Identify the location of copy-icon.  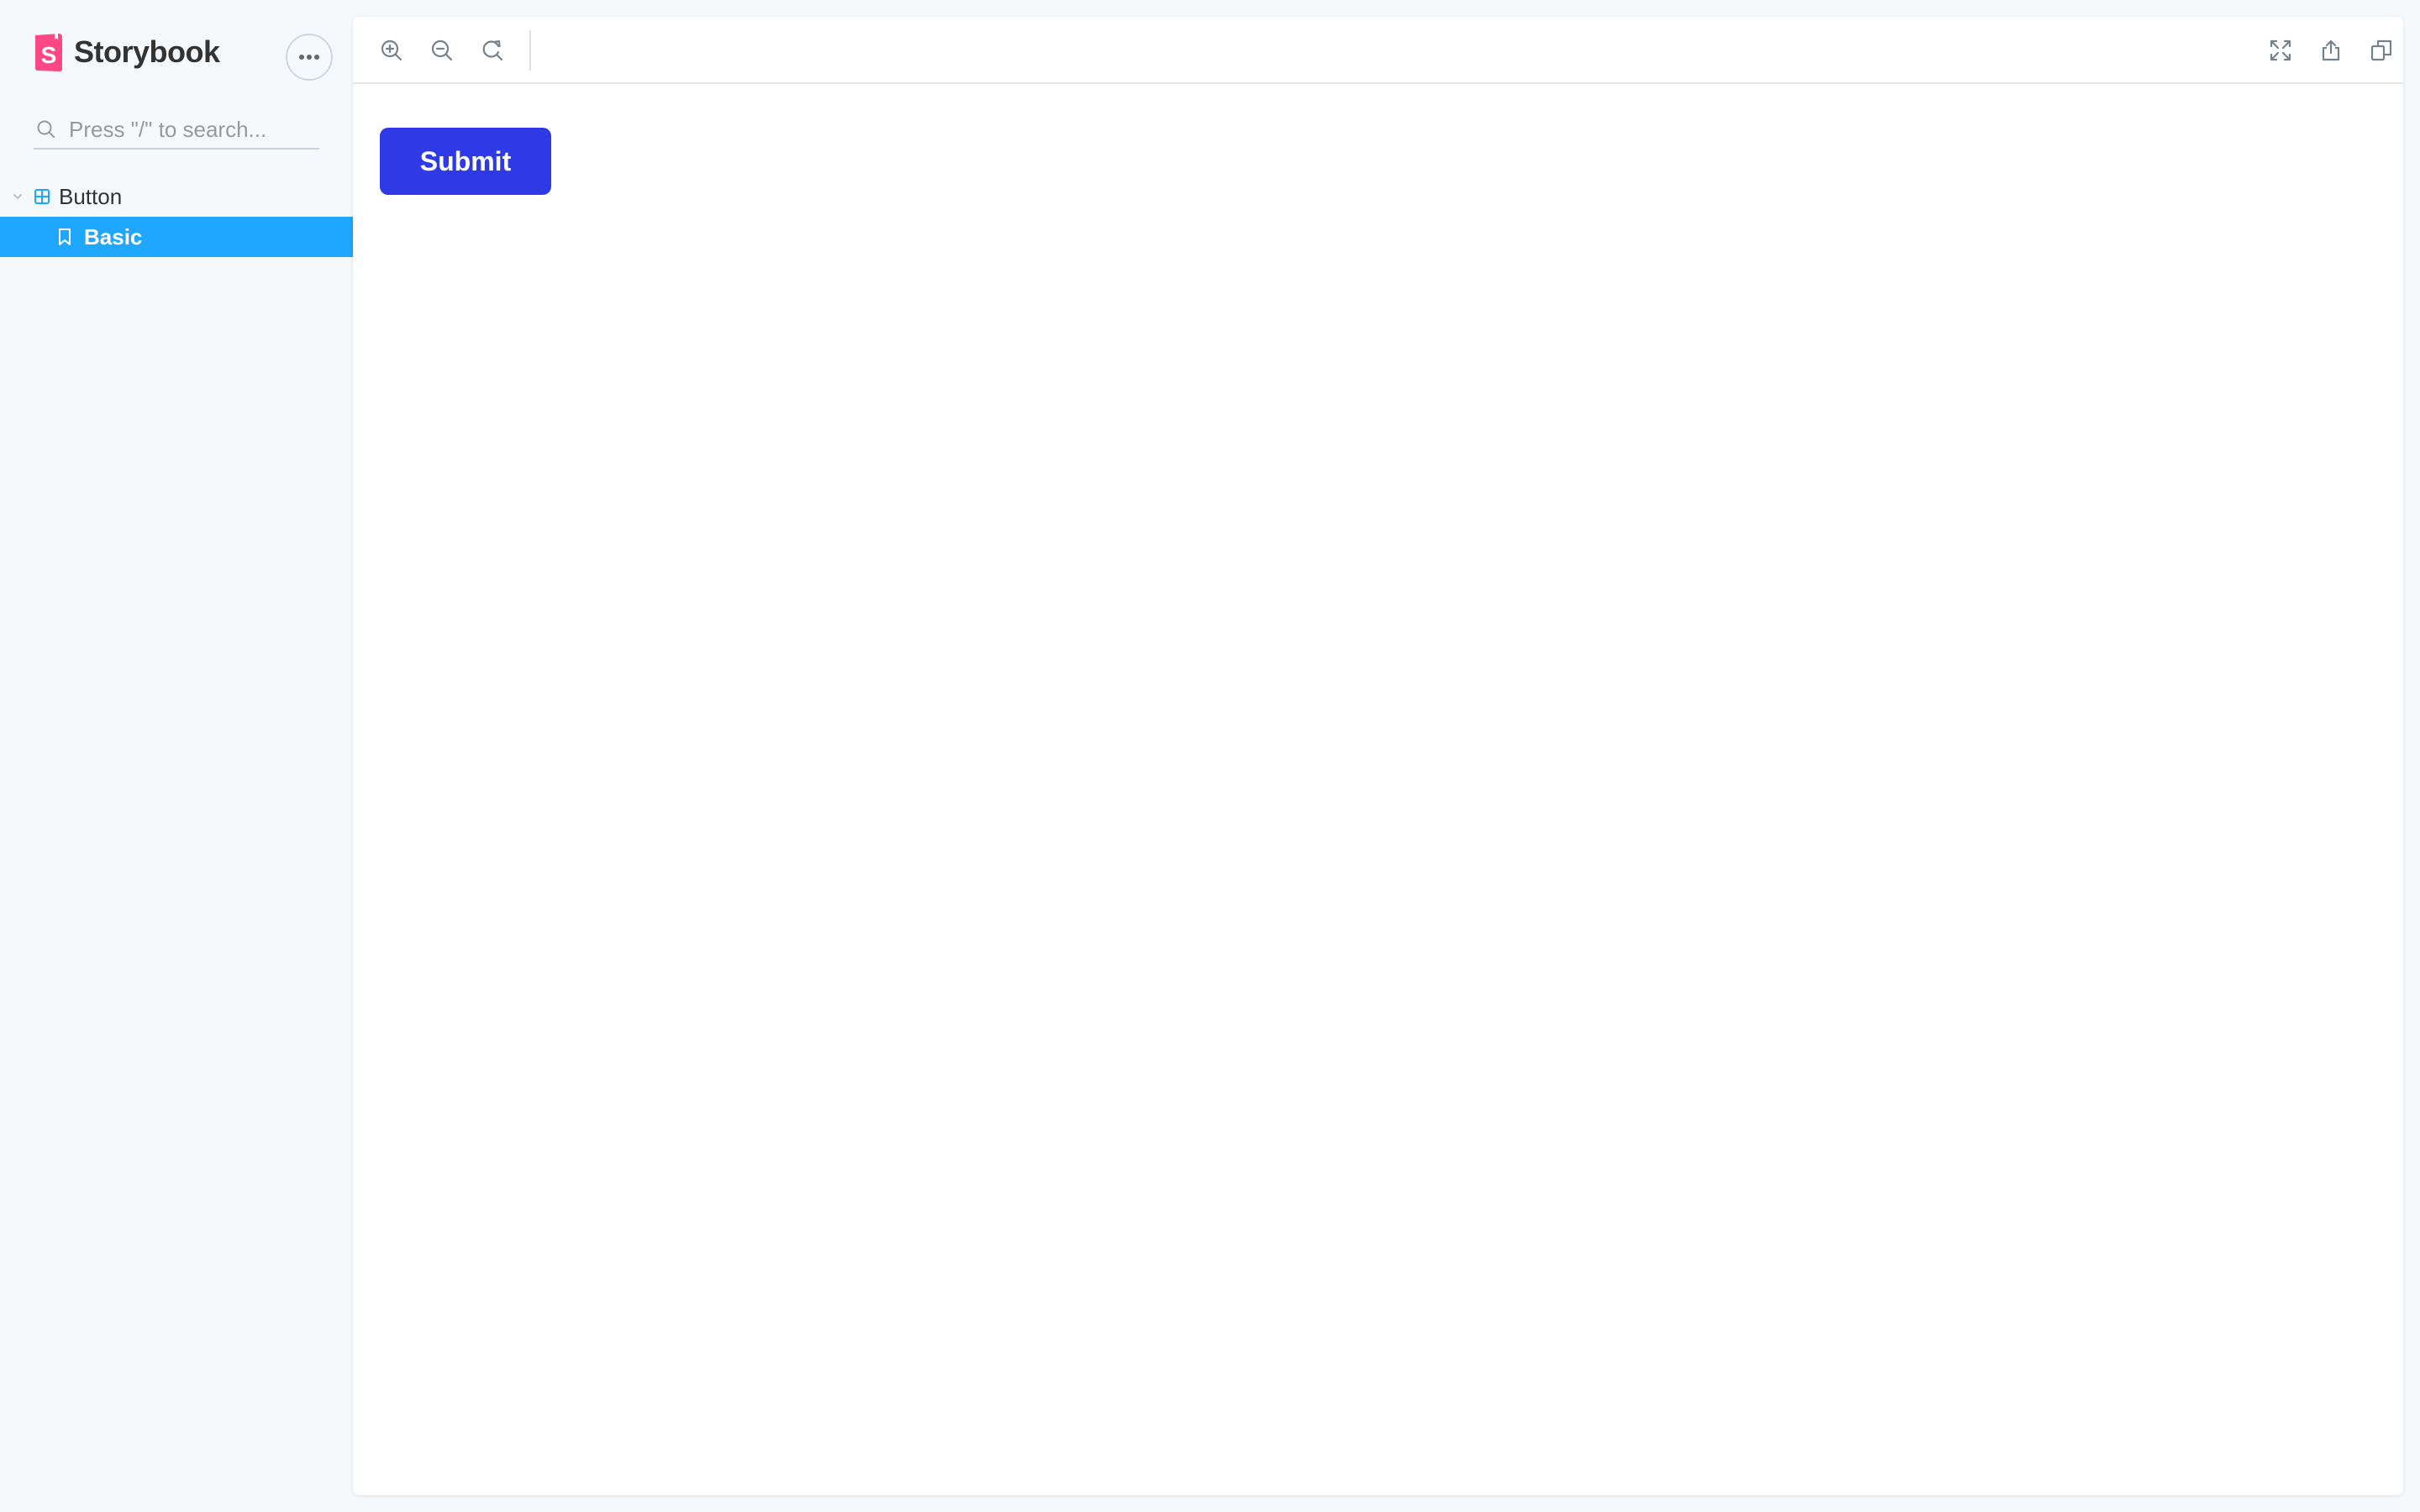
(2381, 50).